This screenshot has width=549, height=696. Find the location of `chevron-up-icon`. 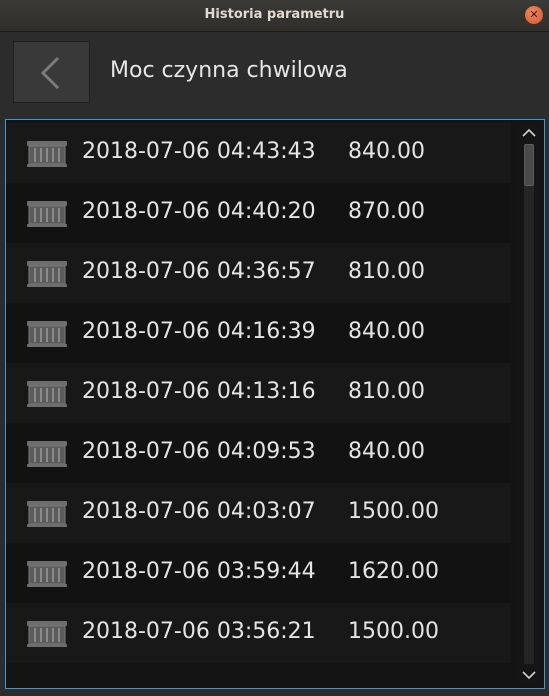

chevron-up-icon is located at coordinates (529, 132).